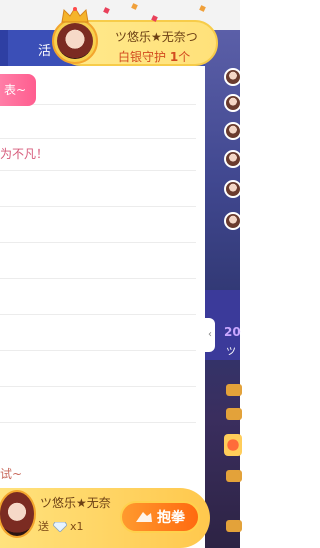  I want to click on guardian-rank-suffix: 个, so click(184, 57).